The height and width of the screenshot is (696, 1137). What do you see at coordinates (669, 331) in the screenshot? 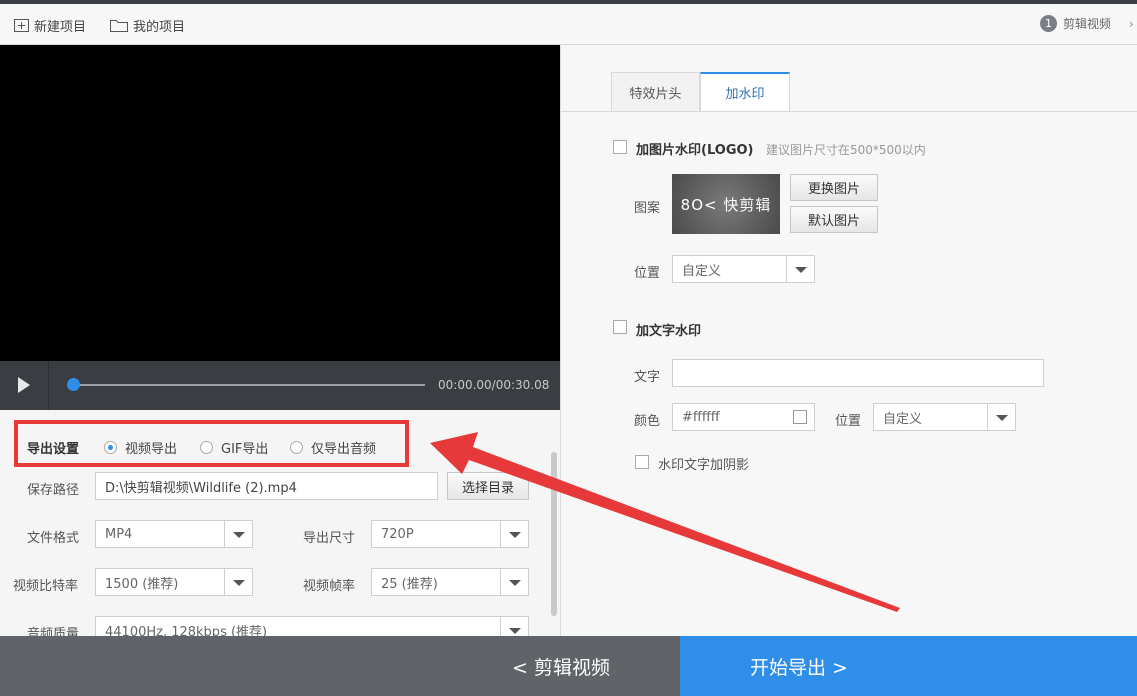
I see `text-watermark-label: 加文字水印` at bounding box center [669, 331].